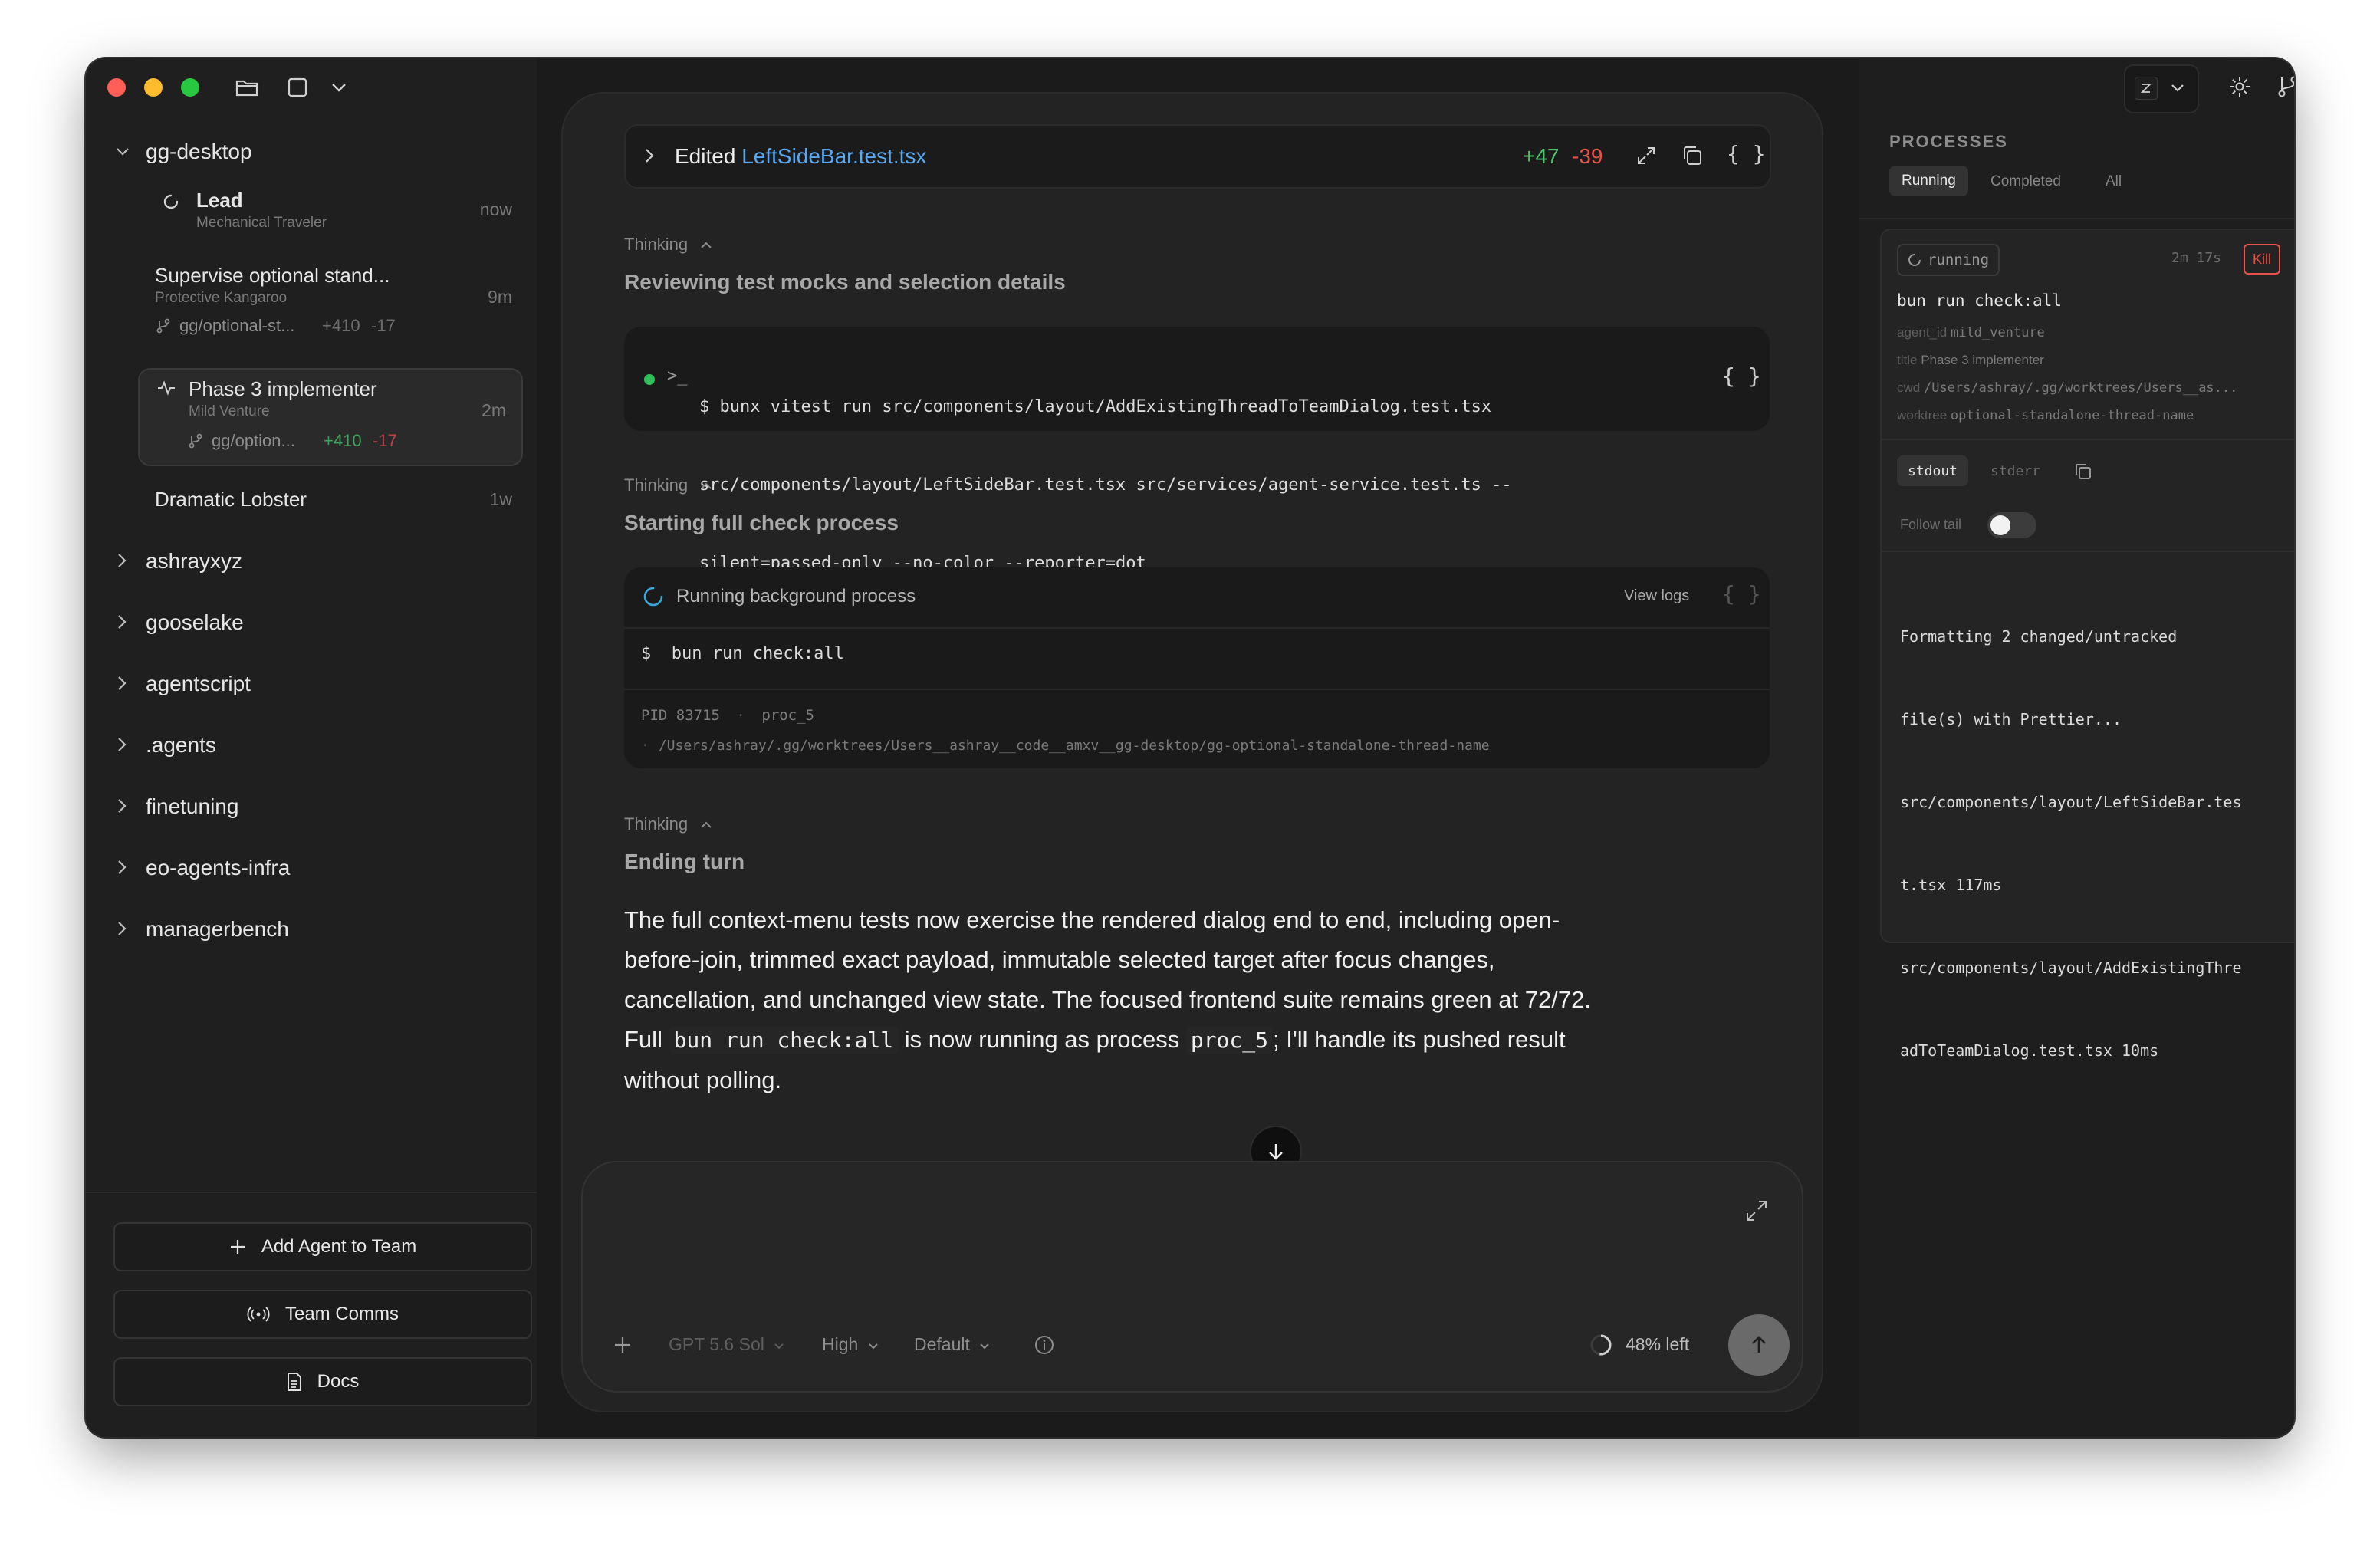  What do you see at coordinates (342, 215) in the screenshot?
I see `thread-item-lead: Lead Mechanical Traveler now` at bounding box center [342, 215].